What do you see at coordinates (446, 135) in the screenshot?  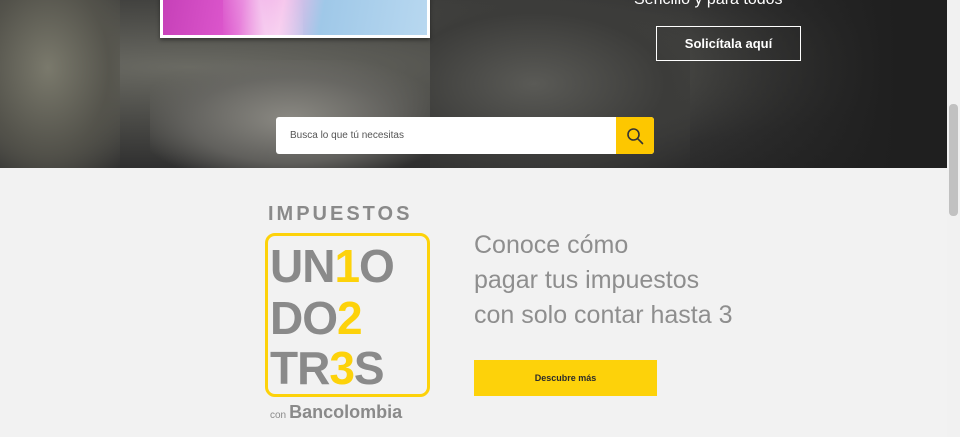 I see `search-input` at bounding box center [446, 135].